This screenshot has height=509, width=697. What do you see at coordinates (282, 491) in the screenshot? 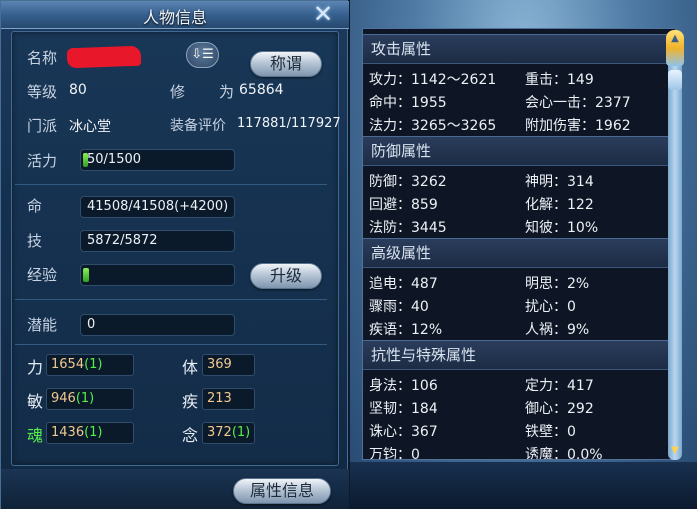
I see `attribute-info-button: 属性信息` at bounding box center [282, 491].